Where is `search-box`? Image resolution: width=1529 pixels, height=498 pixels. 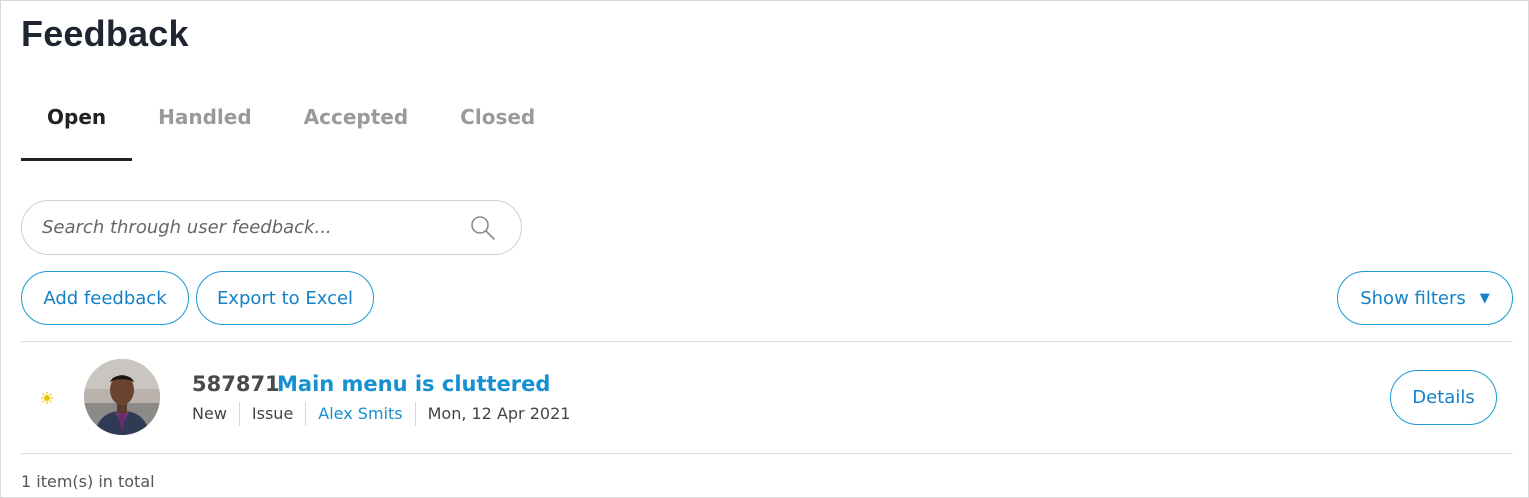
search-box is located at coordinates (271, 227).